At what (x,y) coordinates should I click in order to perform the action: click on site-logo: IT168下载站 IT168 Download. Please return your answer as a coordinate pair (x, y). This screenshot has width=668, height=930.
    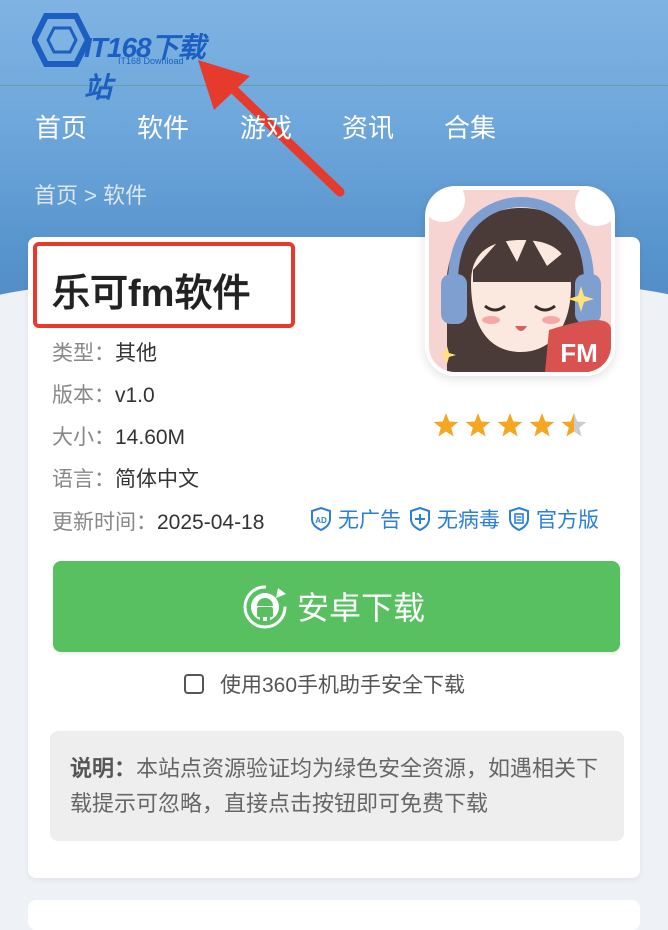
    Looking at the image, I should click on (127, 57).